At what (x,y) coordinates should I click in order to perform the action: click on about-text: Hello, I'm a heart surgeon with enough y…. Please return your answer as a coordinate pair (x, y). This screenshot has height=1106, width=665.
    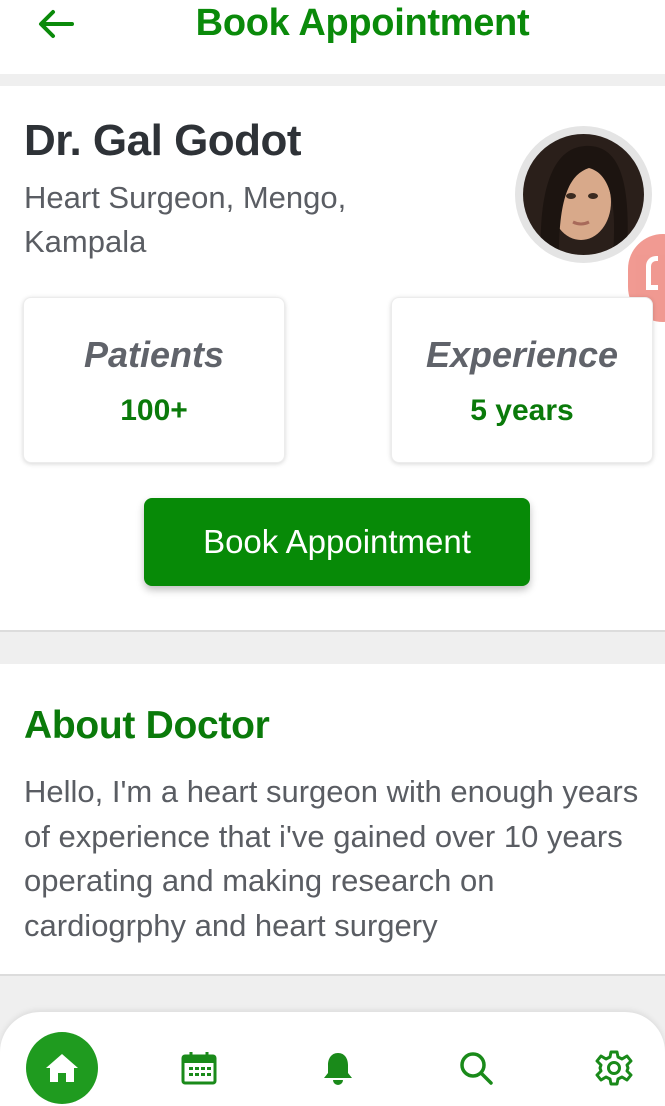
    Looking at the image, I should click on (331, 858).